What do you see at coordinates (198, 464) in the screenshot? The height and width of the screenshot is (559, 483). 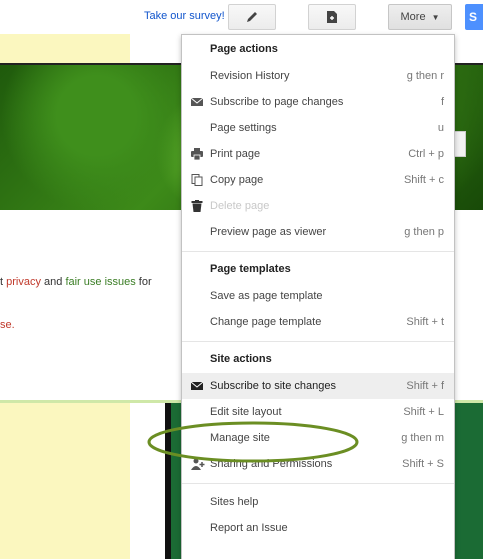 I see `add-person-icon` at bounding box center [198, 464].